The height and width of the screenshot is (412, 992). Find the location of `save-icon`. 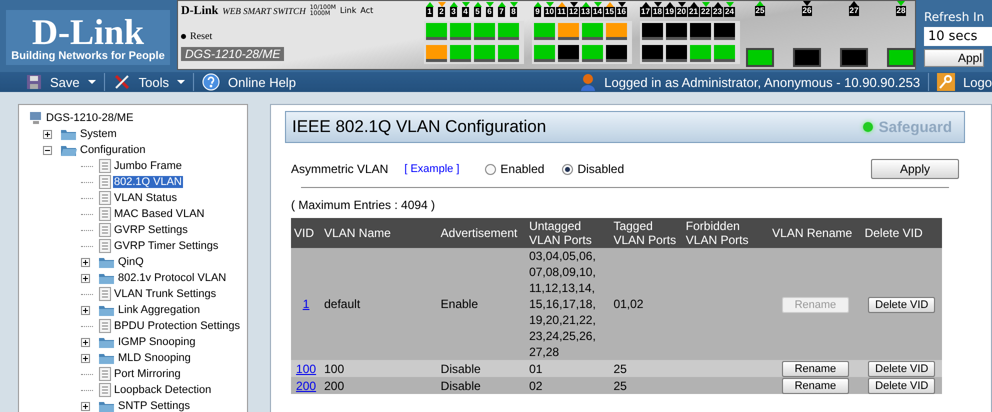

save-icon is located at coordinates (34, 82).